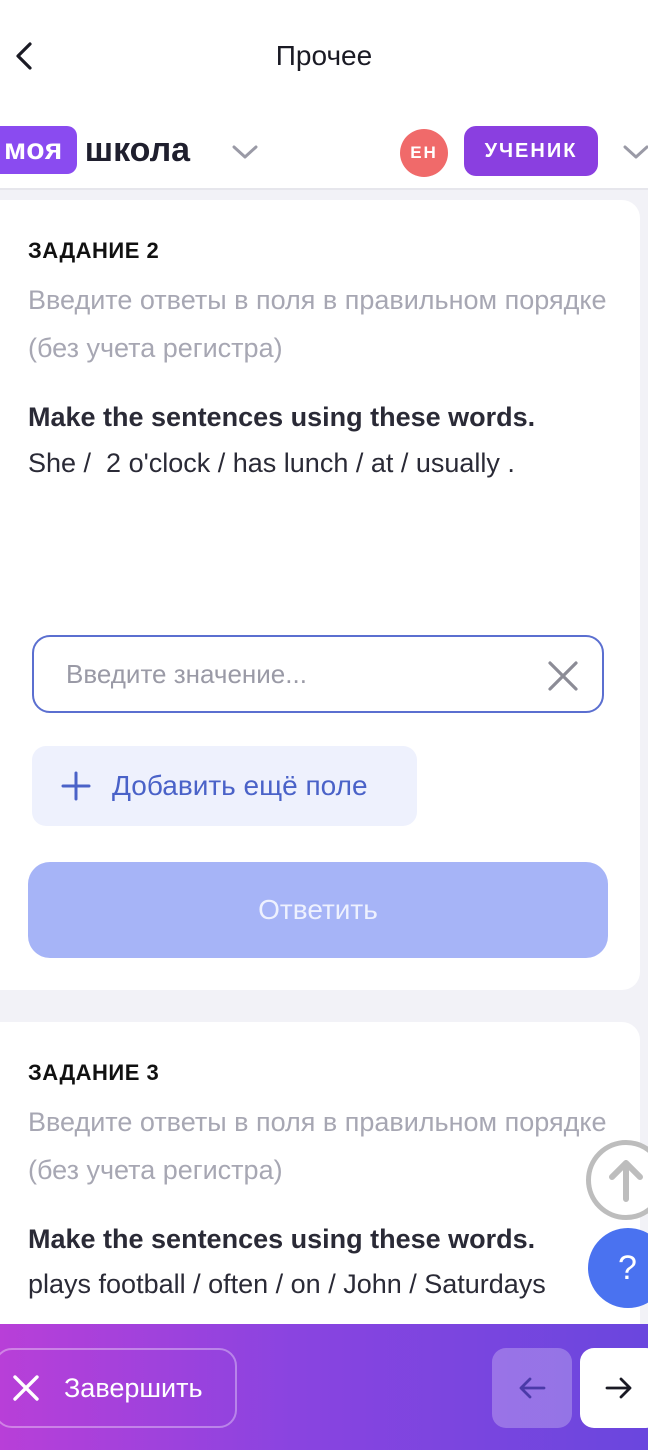 The height and width of the screenshot is (1450, 648). Describe the element at coordinates (133, 1387) in the screenshot. I see `finish-label: Завершить` at that location.